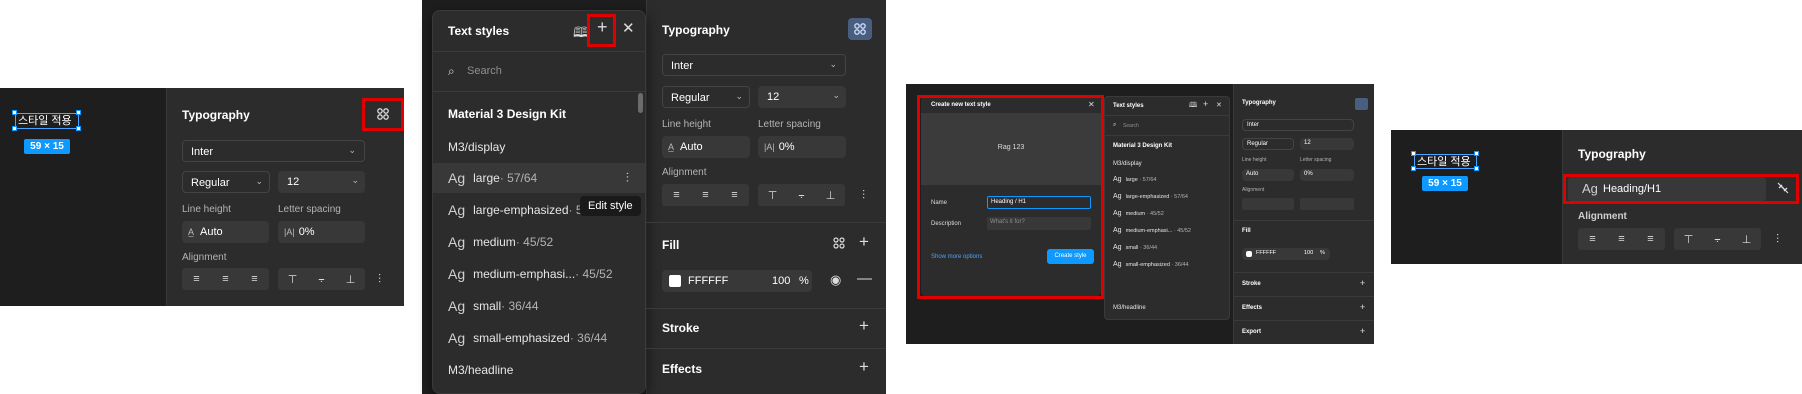 This screenshot has height=394, width=1802. Describe the element at coordinates (1362, 331) in the screenshot. I see `add-export-plus-icon: +` at that location.